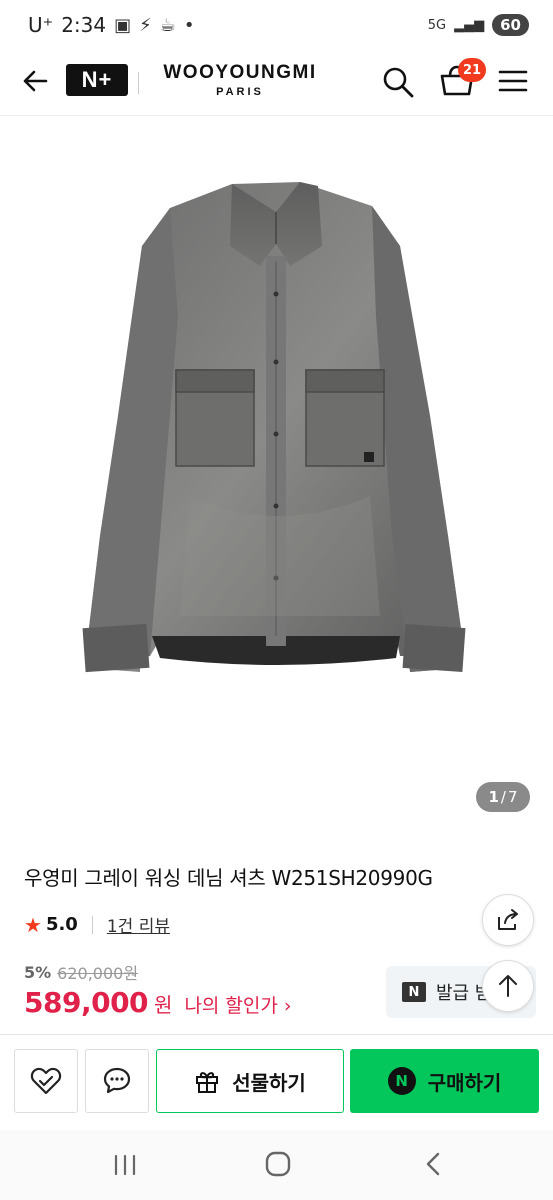  What do you see at coordinates (240, 72) in the screenshot?
I see `brand-name: WOOYOUNGMI` at bounding box center [240, 72].